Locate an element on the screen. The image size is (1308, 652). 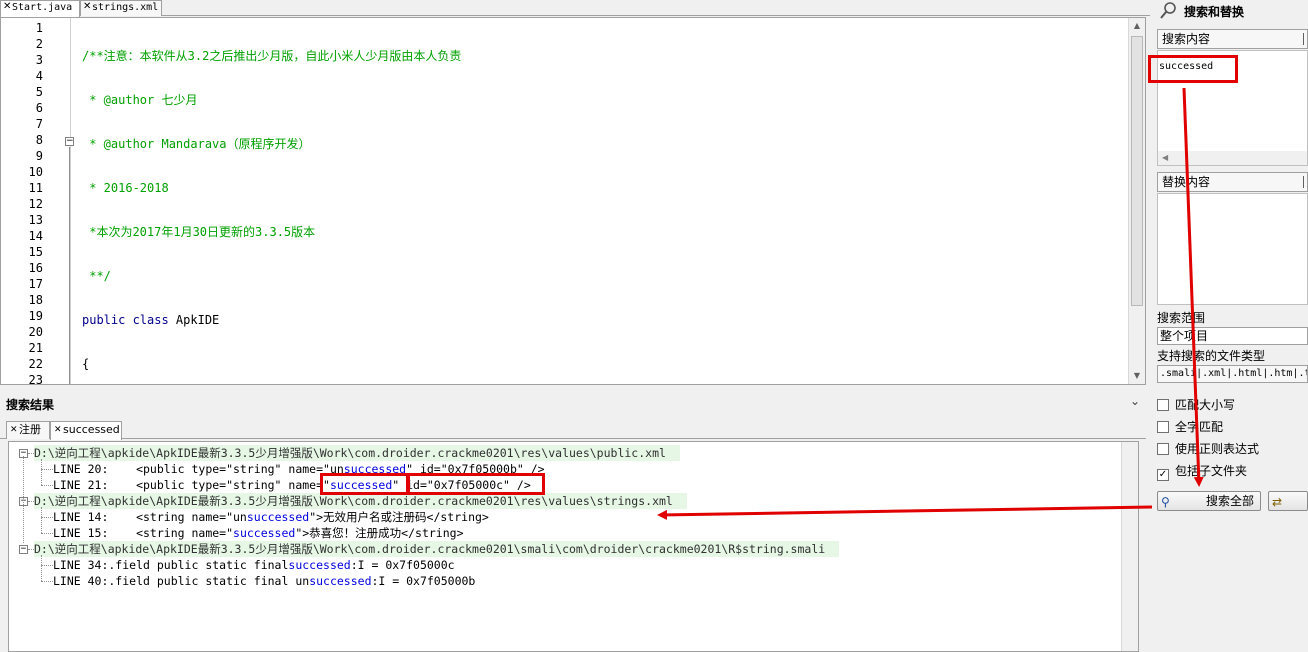
button-label: 搜索全部 is located at coordinates (1230, 501).